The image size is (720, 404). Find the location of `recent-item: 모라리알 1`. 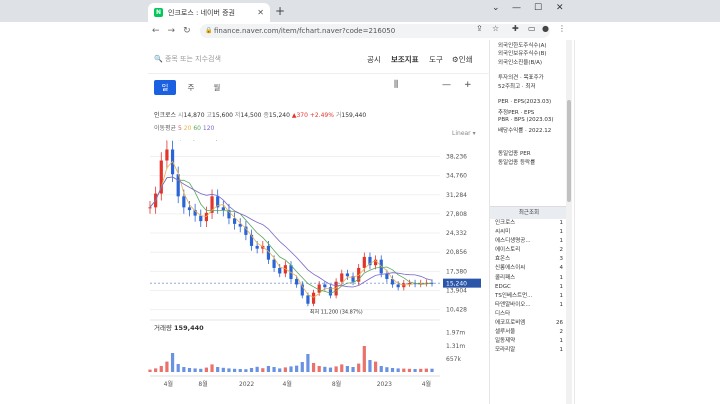

recent-item: 모라리알 1 is located at coordinates (529, 350).